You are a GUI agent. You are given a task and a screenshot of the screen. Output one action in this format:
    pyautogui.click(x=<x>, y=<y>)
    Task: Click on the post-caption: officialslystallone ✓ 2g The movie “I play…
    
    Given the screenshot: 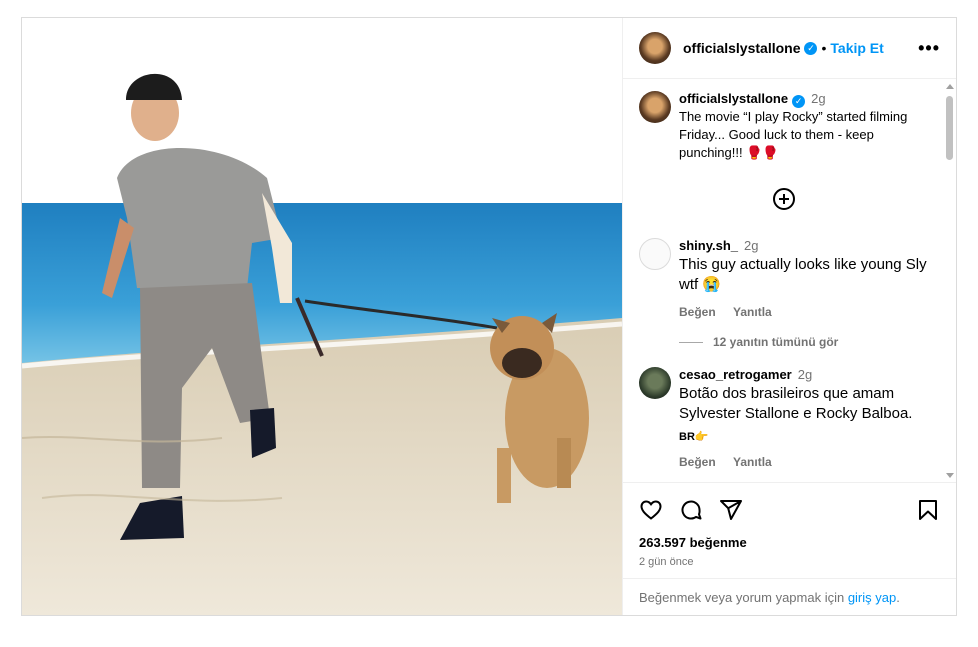 What is the action you would take?
    pyautogui.click(x=783, y=121)
    